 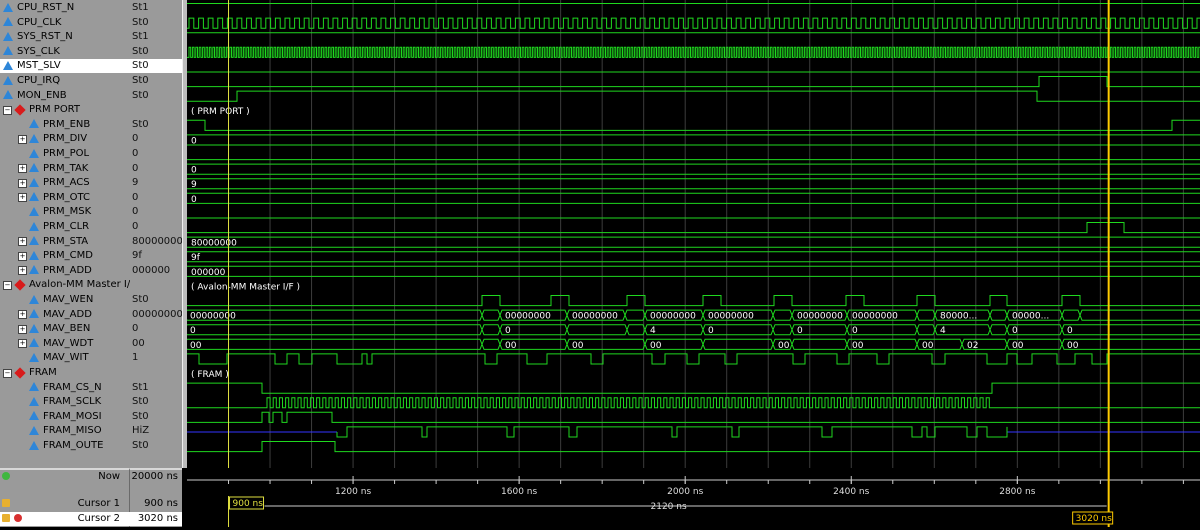 I want to click on signal-row-fram: − FRAM, so click(x=65, y=373).